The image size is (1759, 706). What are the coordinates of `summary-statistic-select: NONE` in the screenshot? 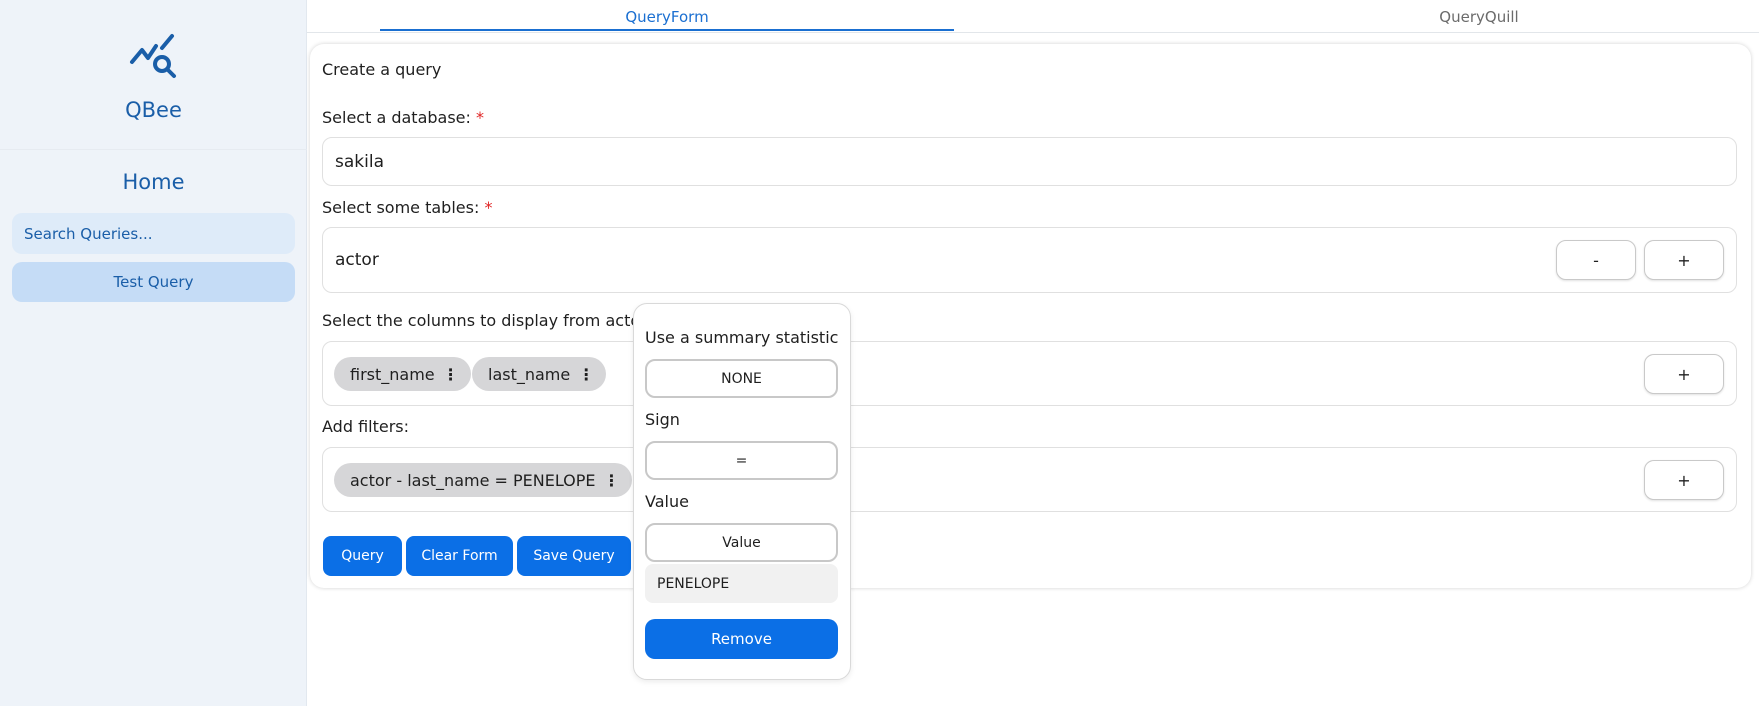 It's located at (741, 378).